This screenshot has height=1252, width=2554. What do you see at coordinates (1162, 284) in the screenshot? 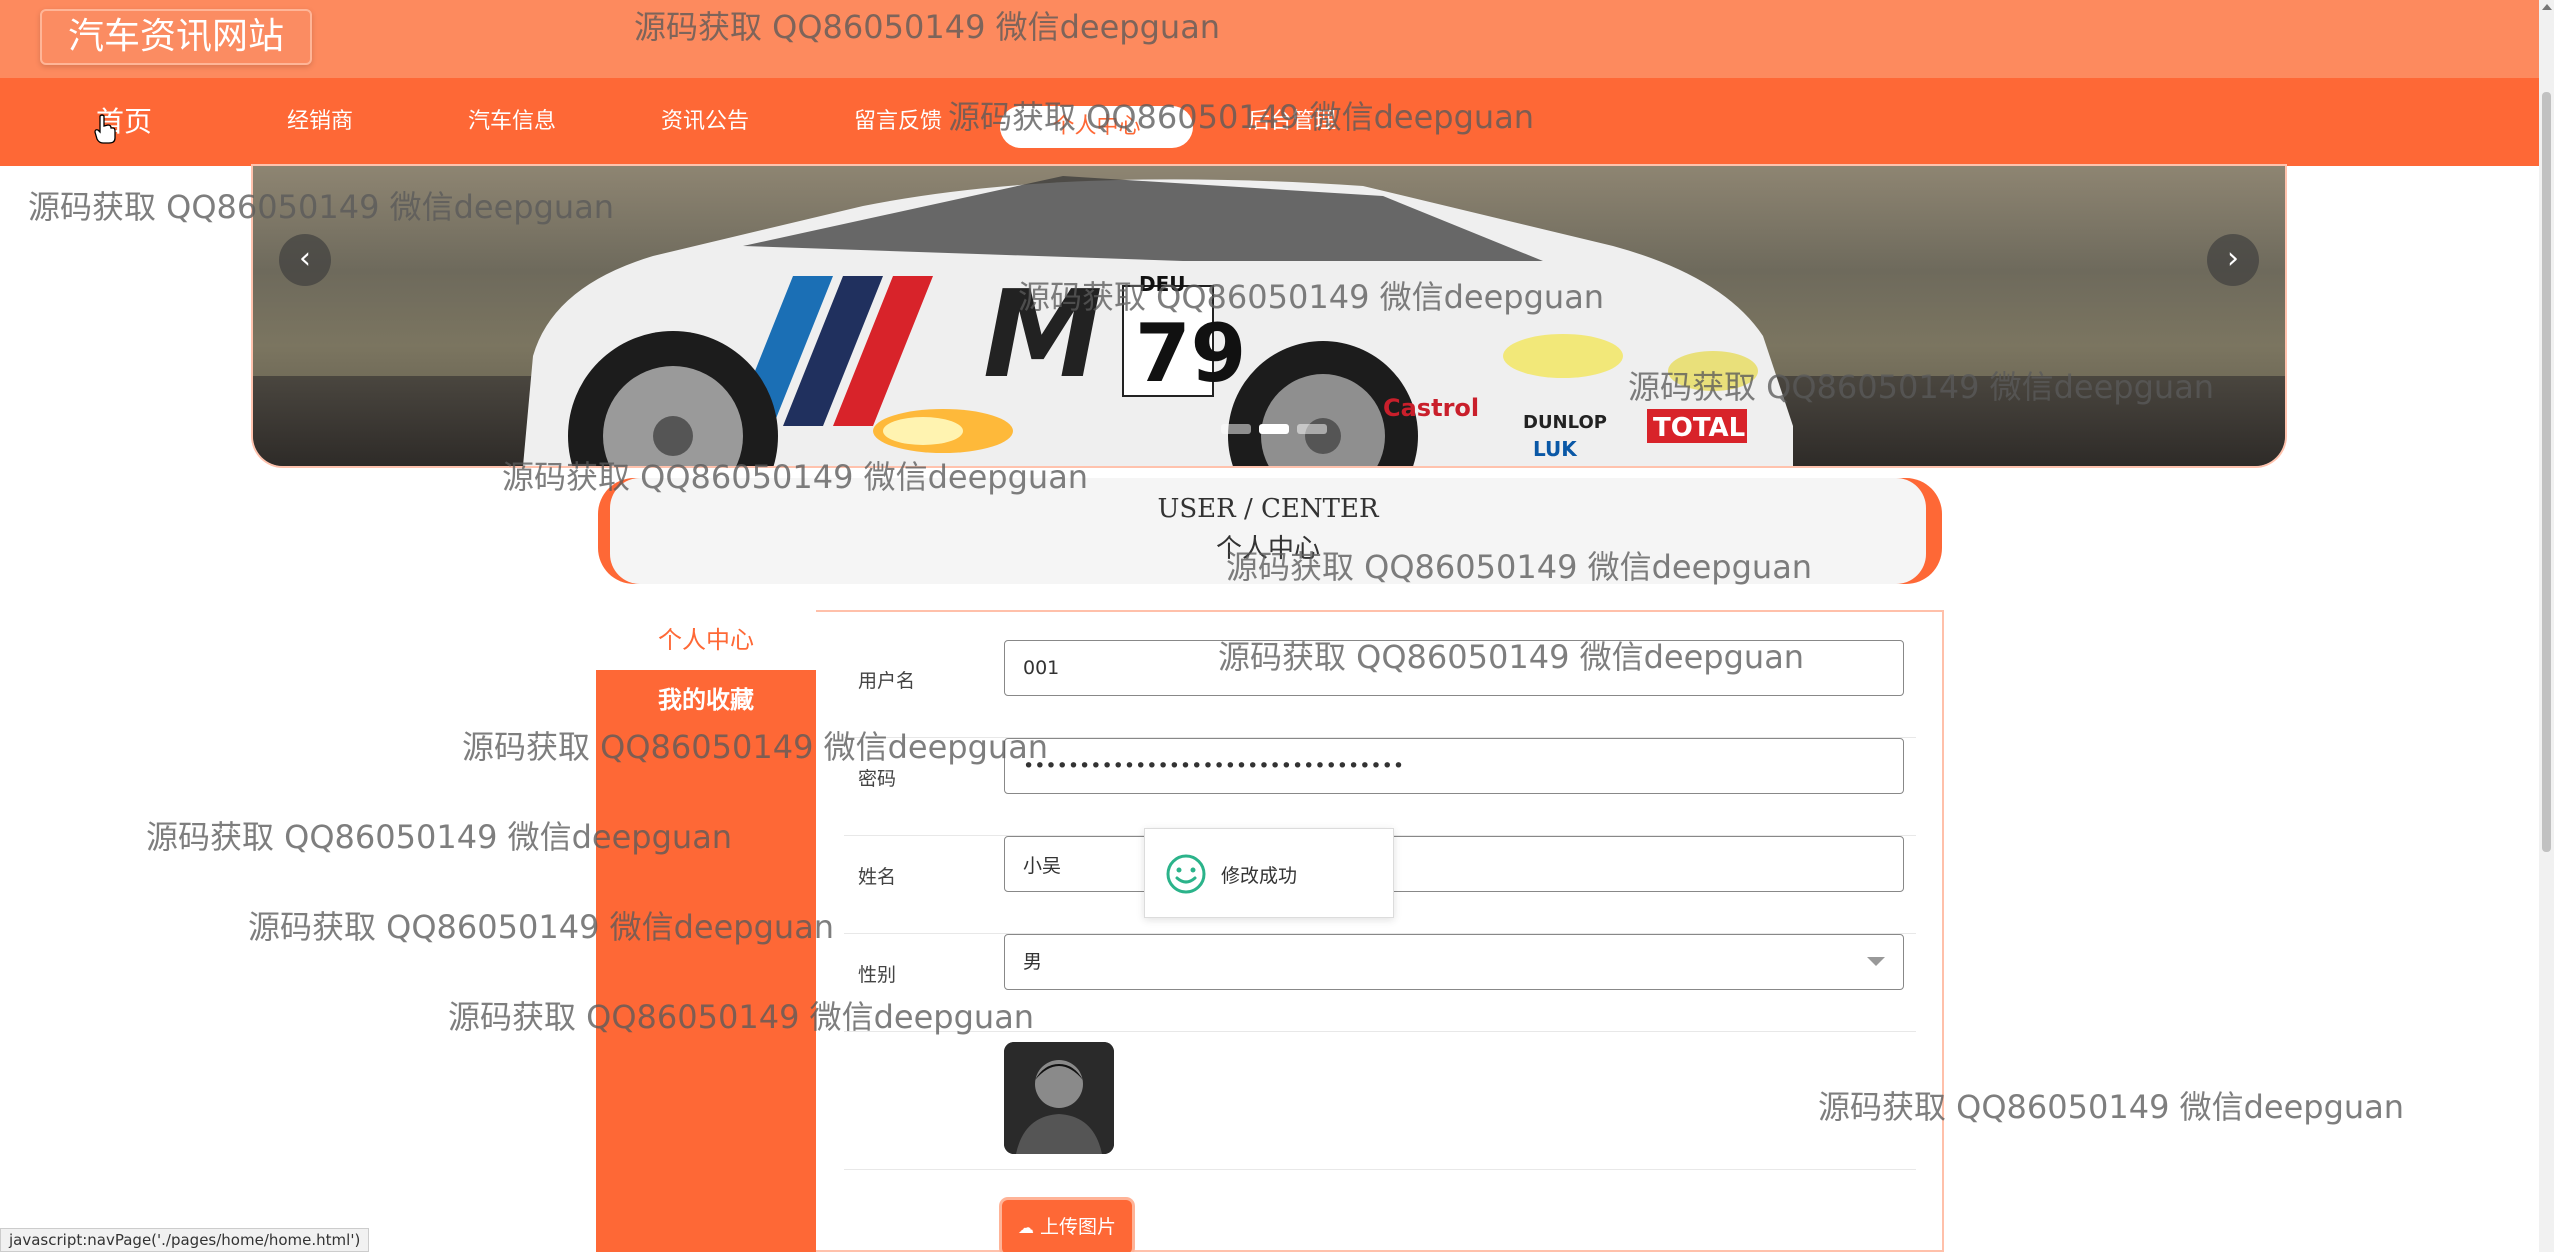
I see `car-flag-text: DEU` at bounding box center [1162, 284].